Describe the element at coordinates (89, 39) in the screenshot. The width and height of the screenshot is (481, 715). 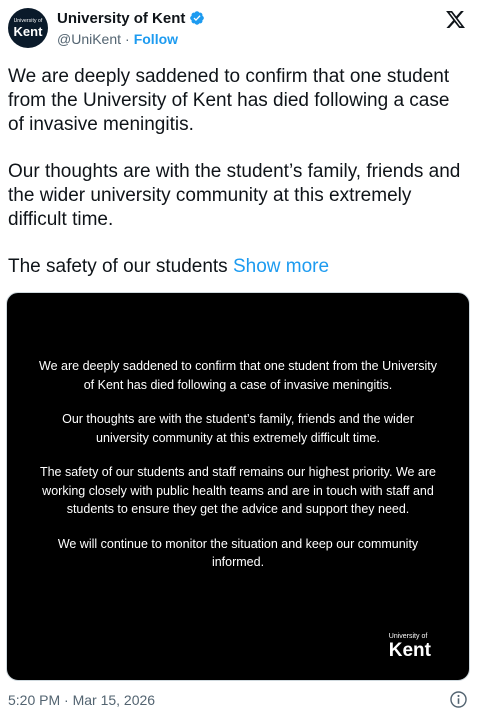
I see `handle: @UniKent` at that location.